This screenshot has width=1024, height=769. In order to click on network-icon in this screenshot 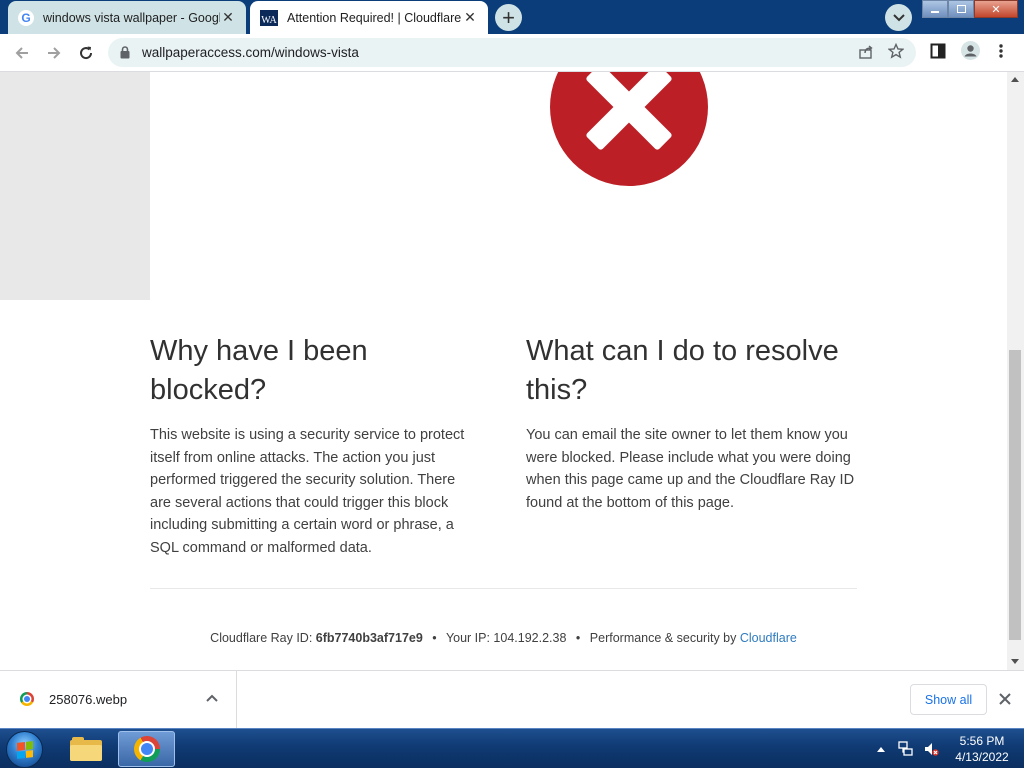, I will do `click(906, 749)`.